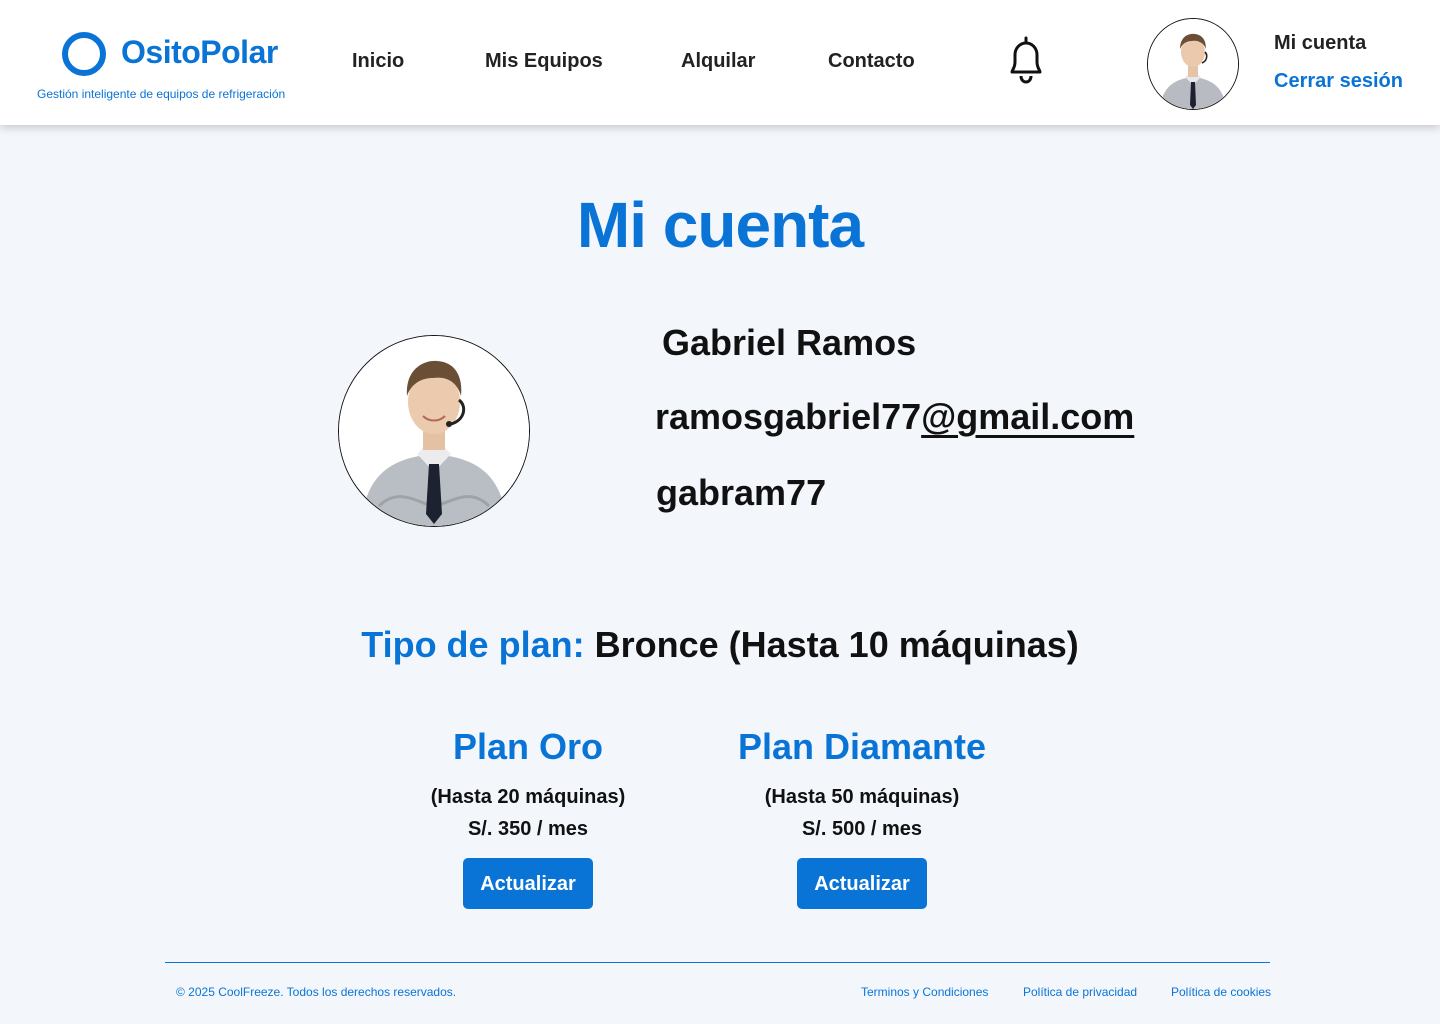 Image resolution: width=1440 pixels, height=1024 pixels. Describe the element at coordinates (1221, 992) in the screenshot. I see `footer-link-cookies: Política de cookies` at that location.